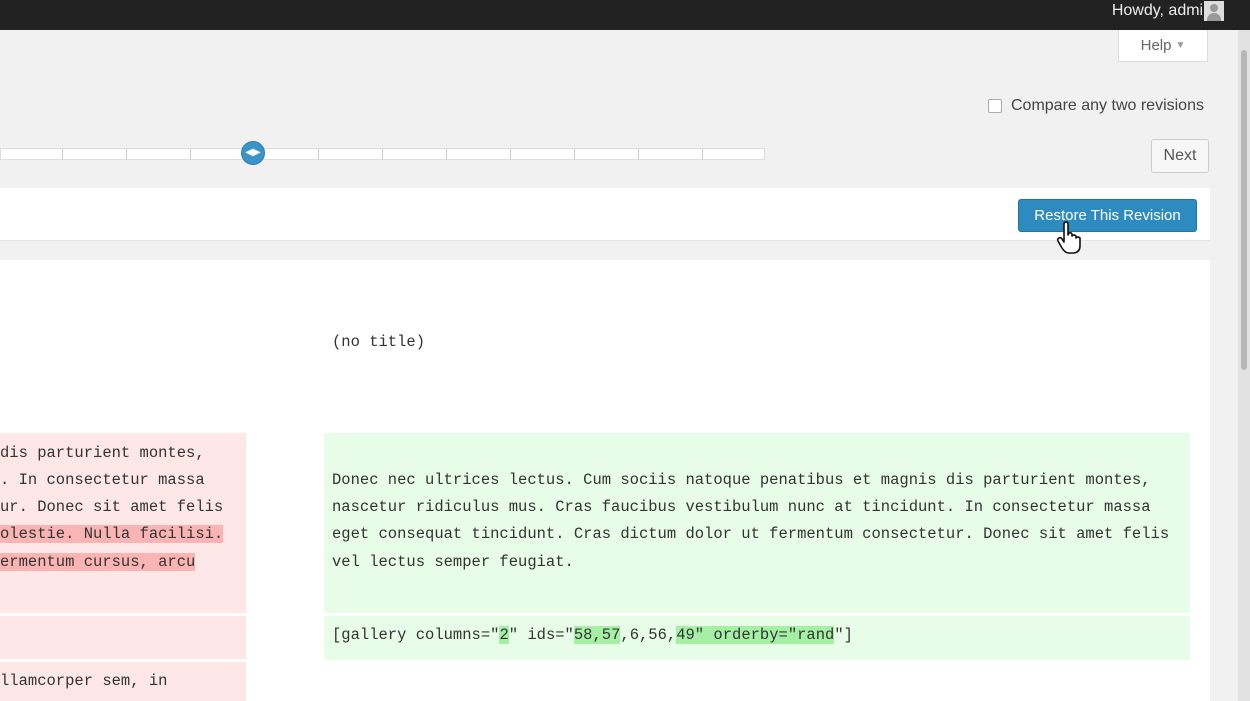  I want to click on help-tab-button: Help ▼, so click(1163, 46).